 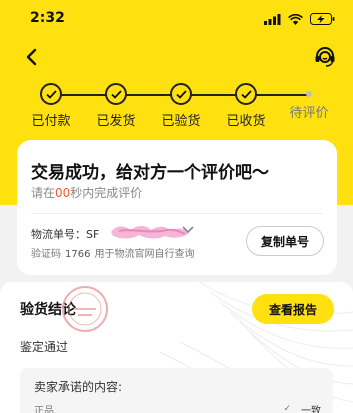 What do you see at coordinates (287, 408) in the screenshot?
I see `check-icon: ✓` at bounding box center [287, 408].